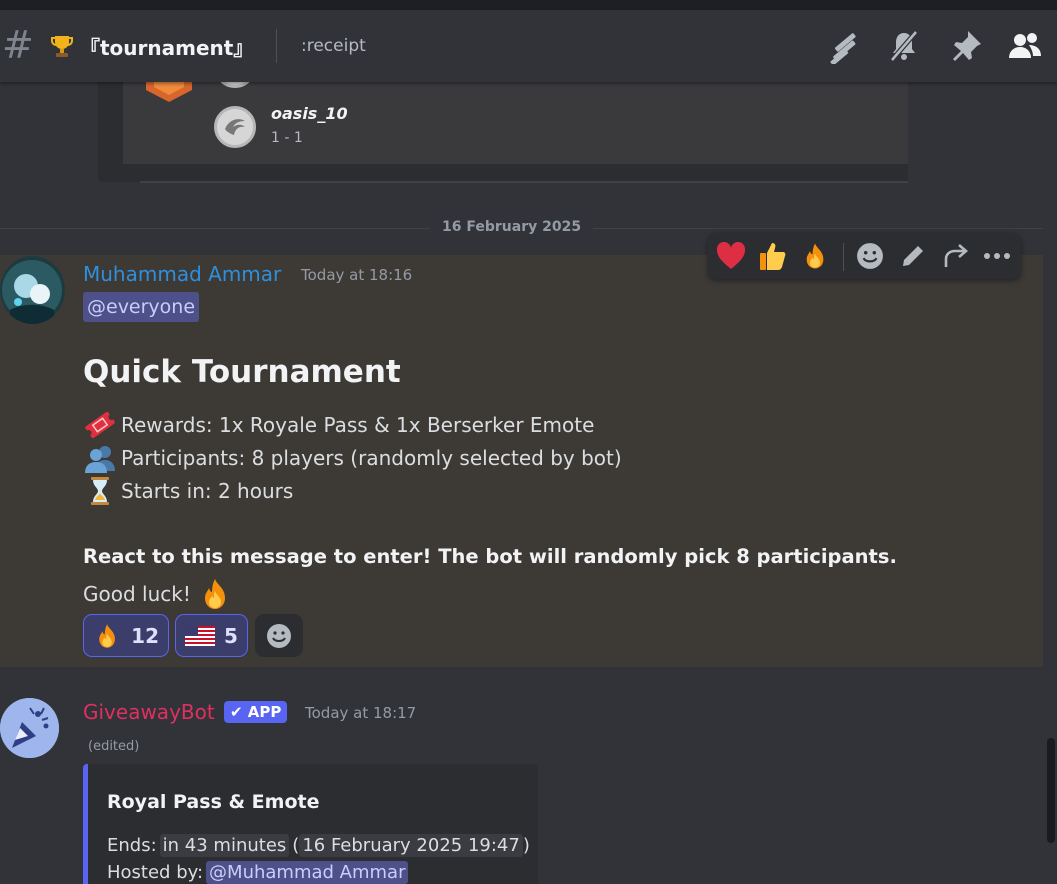 The image size is (1057, 884). What do you see at coordinates (126, 635) in the screenshot?
I see `reaction-fire: 12` at bounding box center [126, 635].